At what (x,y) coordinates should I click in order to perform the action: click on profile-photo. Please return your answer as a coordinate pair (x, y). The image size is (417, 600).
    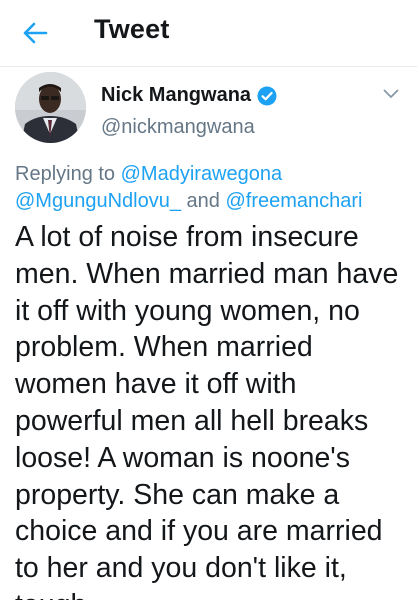
    Looking at the image, I should click on (50, 107).